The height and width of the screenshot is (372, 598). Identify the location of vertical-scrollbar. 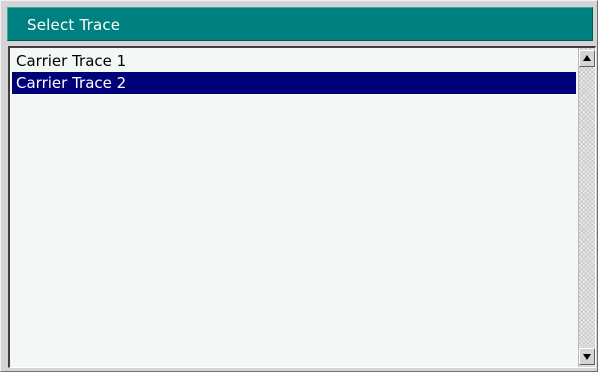
(586, 207).